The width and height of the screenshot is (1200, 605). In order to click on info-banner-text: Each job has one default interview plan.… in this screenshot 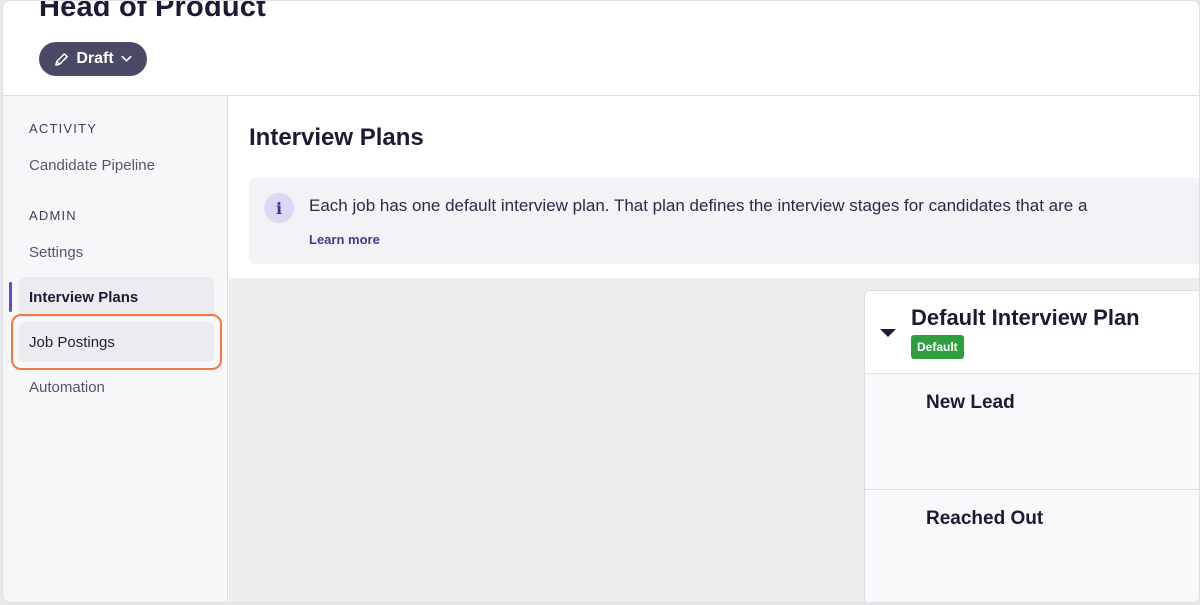, I will do `click(698, 205)`.